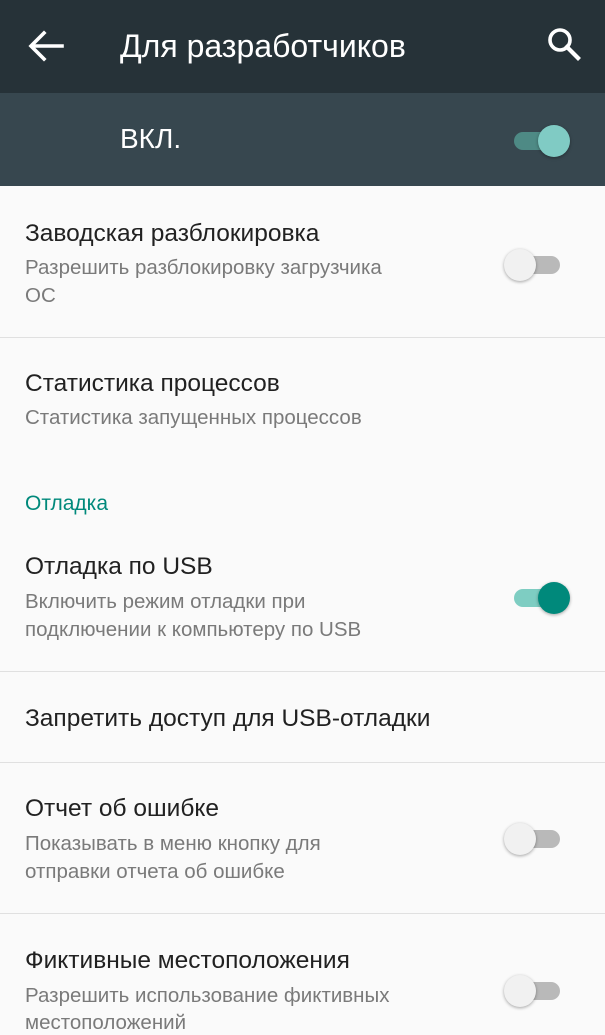  Describe the element at coordinates (187, 961) in the screenshot. I see `mock-locations-title: Фиктивные местоположения` at that location.